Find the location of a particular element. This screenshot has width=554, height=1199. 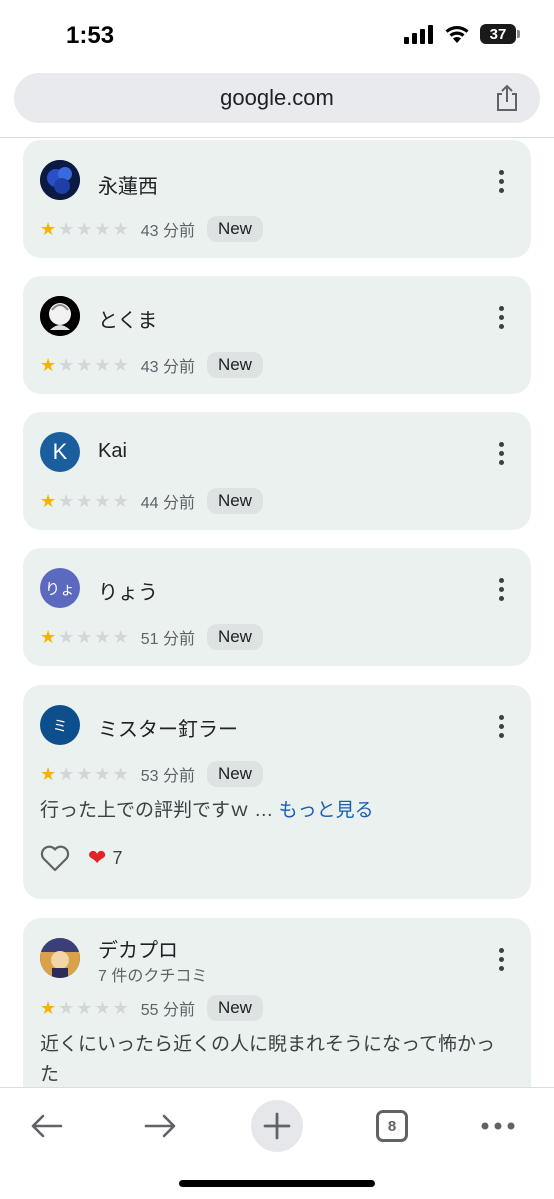

reviewer-name: デカプロ is located at coordinates (138, 948).